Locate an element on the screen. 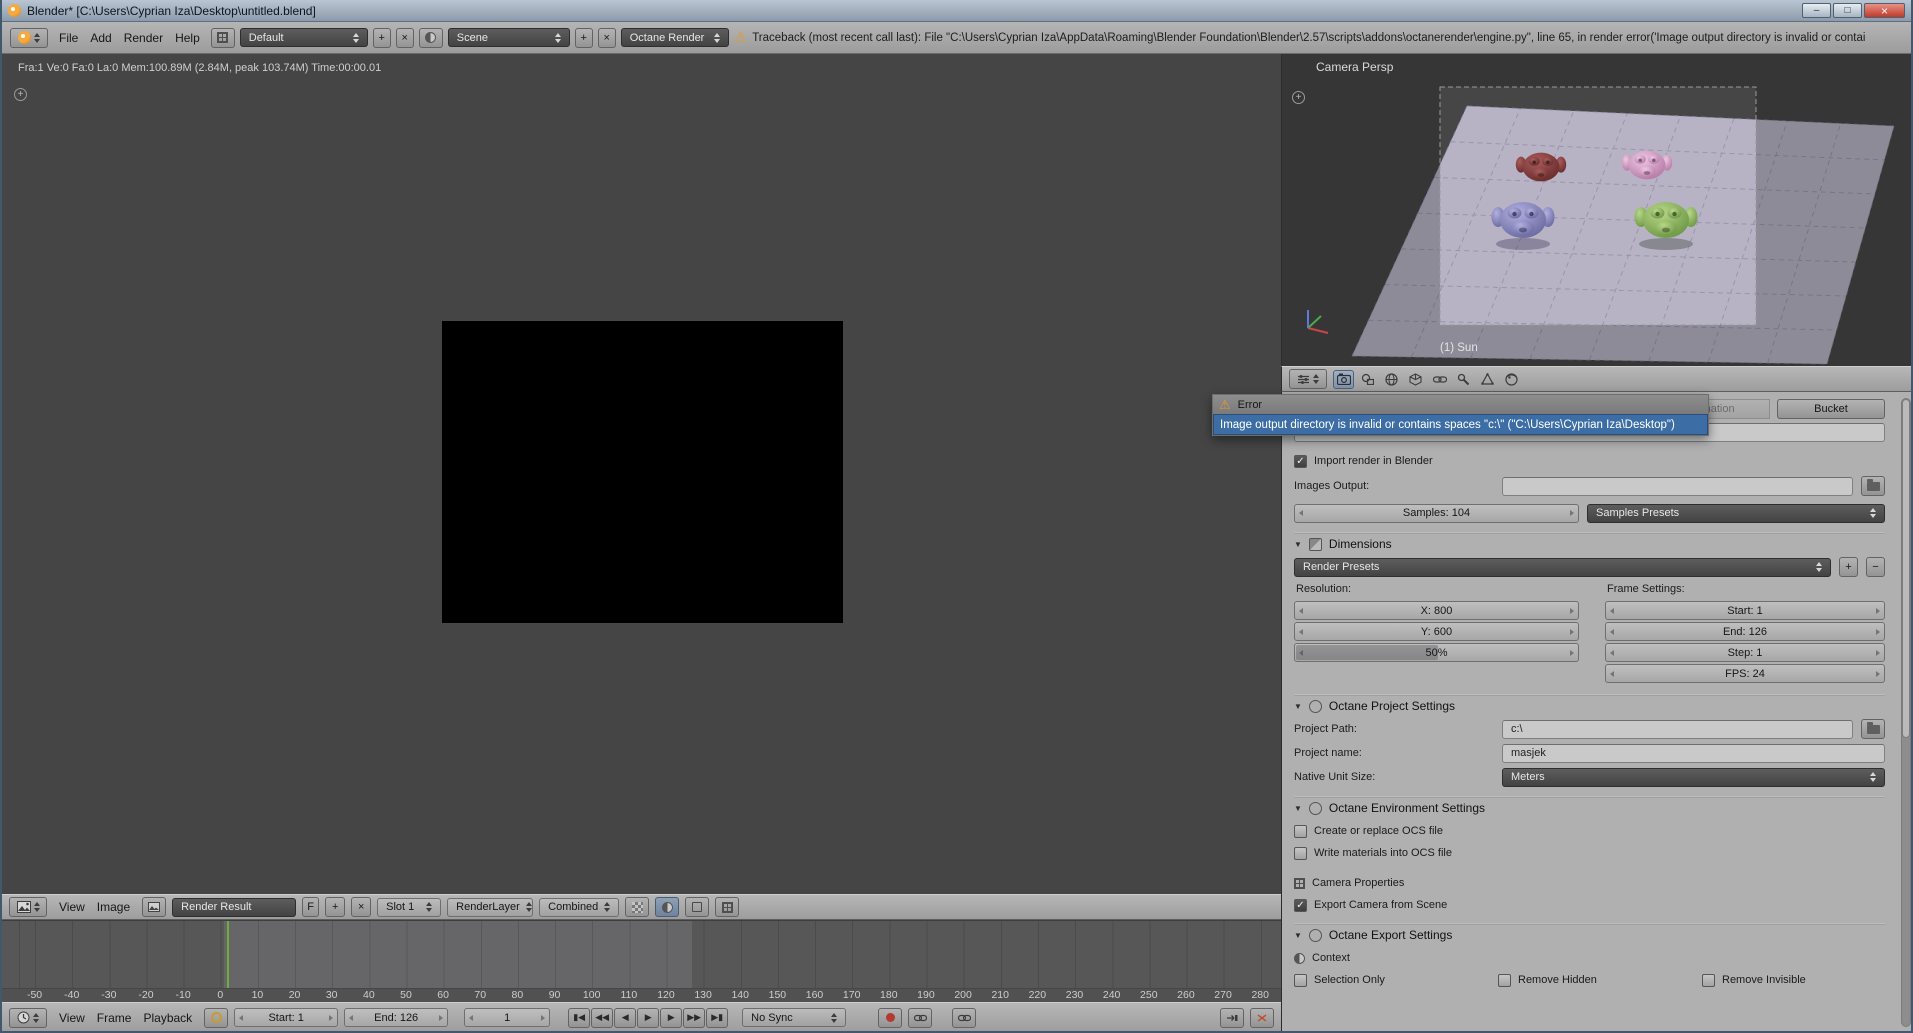  add-layout-button: + is located at coordinates (381, 37).